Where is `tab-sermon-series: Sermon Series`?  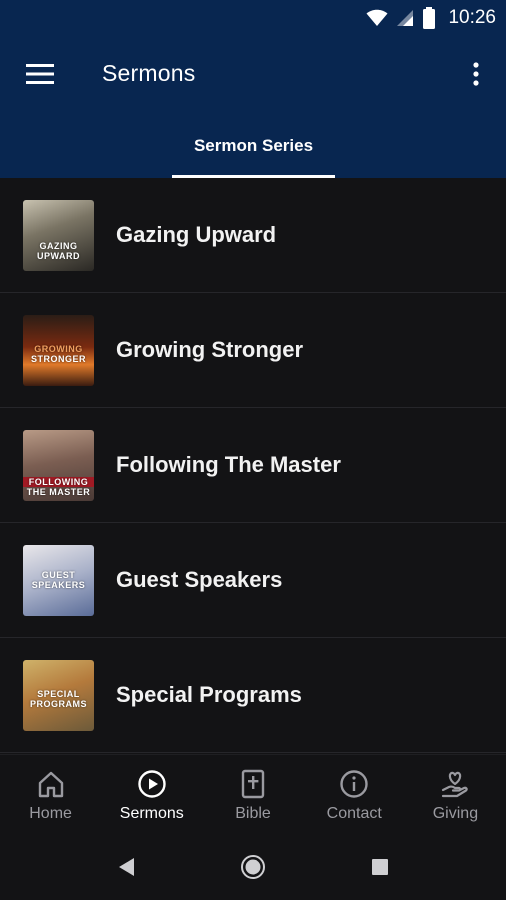 tab-sermon-series: Sermon Series is located at coordinates (253, 154).